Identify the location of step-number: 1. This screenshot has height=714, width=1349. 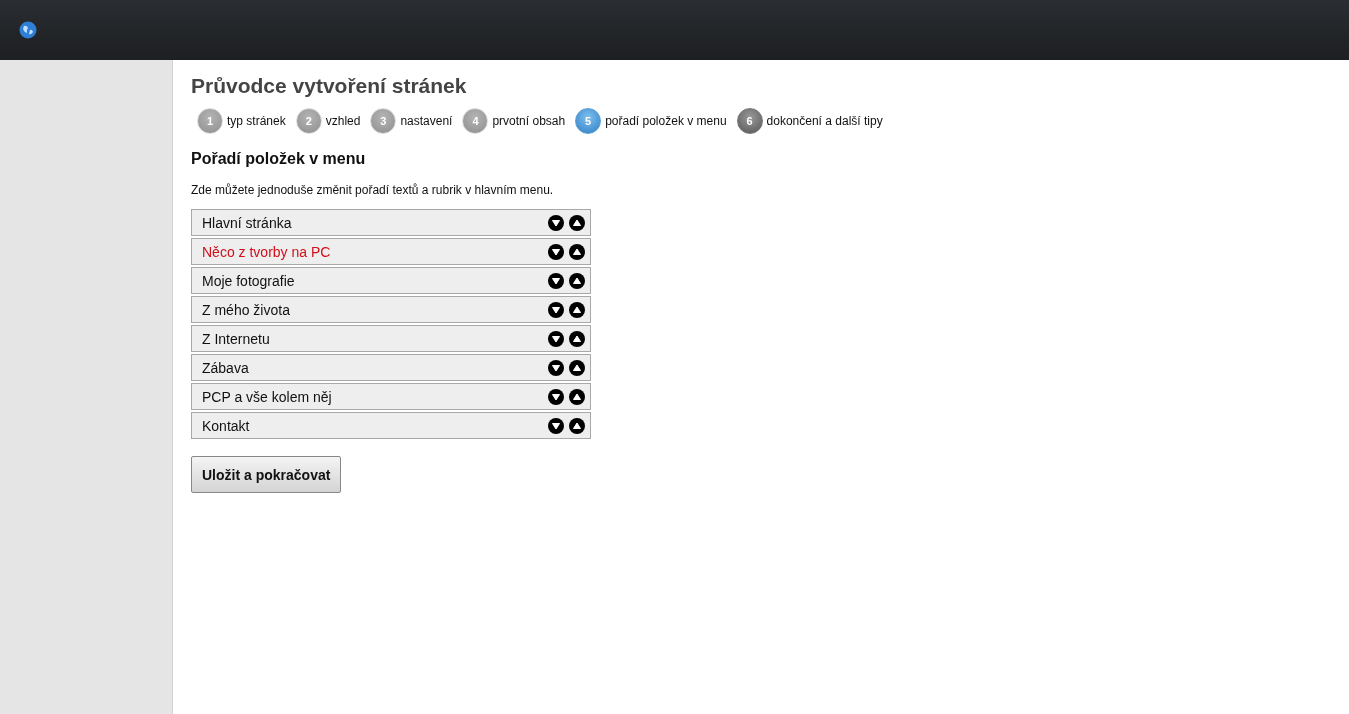
(210, 121).